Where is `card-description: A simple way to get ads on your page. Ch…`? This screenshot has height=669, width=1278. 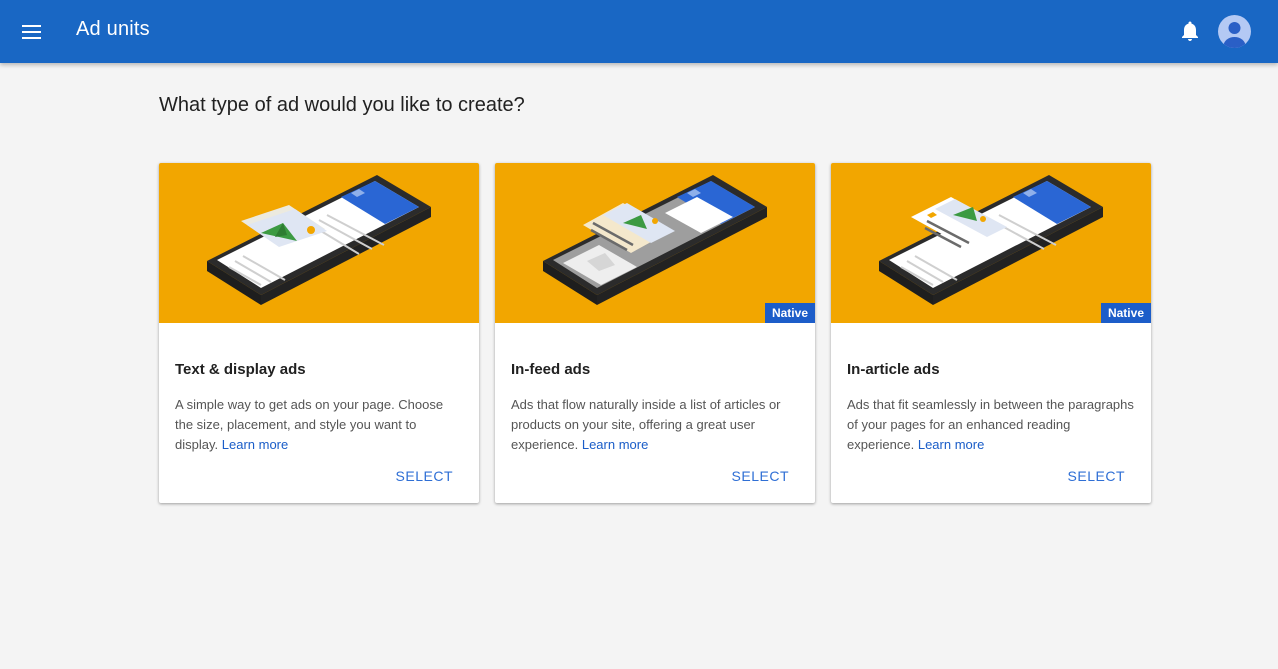
card-description: A simple way to get ads on your page. Ch… is located at coordinates (309, 424).